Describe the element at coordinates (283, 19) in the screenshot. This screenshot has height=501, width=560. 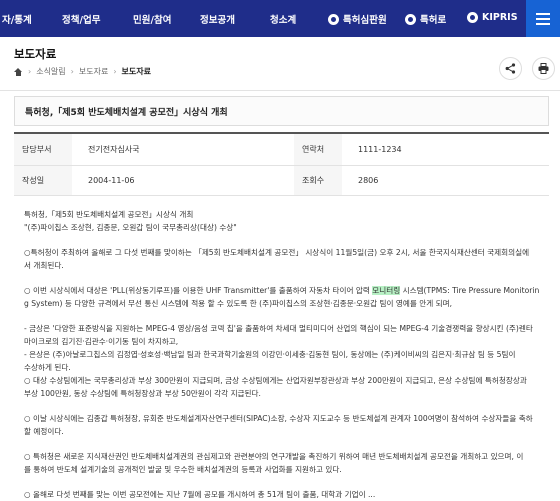
I see `nav-item-youth: 청소계` at that location.